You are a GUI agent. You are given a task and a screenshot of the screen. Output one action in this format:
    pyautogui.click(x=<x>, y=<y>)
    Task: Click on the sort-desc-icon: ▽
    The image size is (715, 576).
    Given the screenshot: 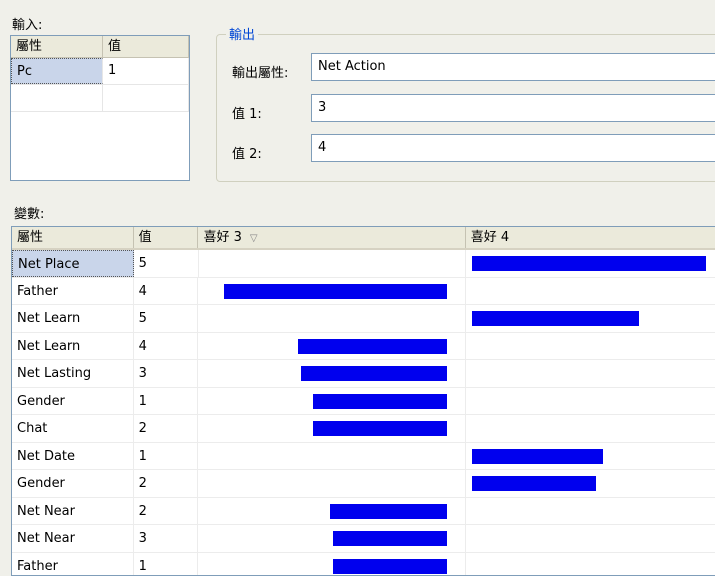 What is the action you would take?
    pyautogui.click(x=254, y=238)
    